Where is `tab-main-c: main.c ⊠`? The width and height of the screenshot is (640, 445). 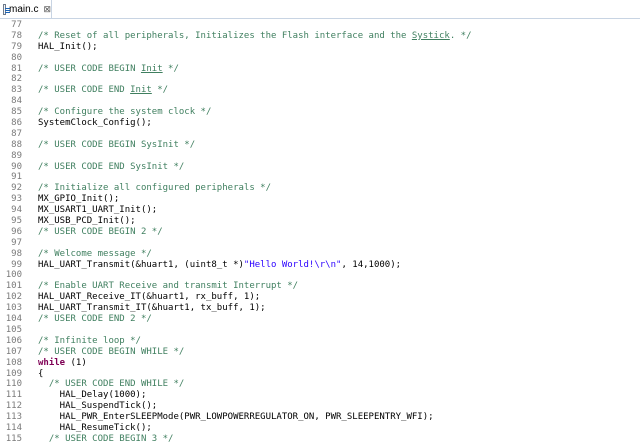 tab-main-c: main.c ⊠ is located at coordinates (26, 9).